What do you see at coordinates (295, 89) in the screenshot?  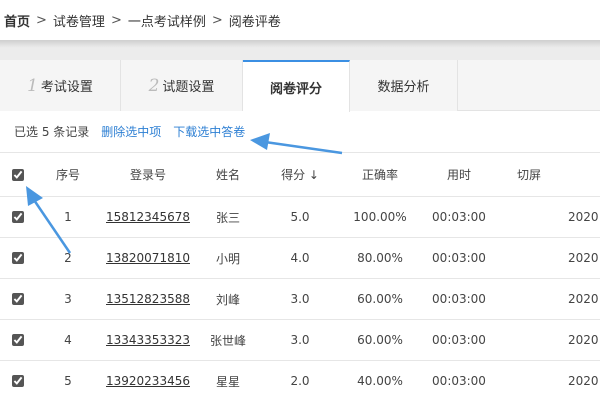 I see `tab-label: 阅卷评分` at bounding box center [295, 89].